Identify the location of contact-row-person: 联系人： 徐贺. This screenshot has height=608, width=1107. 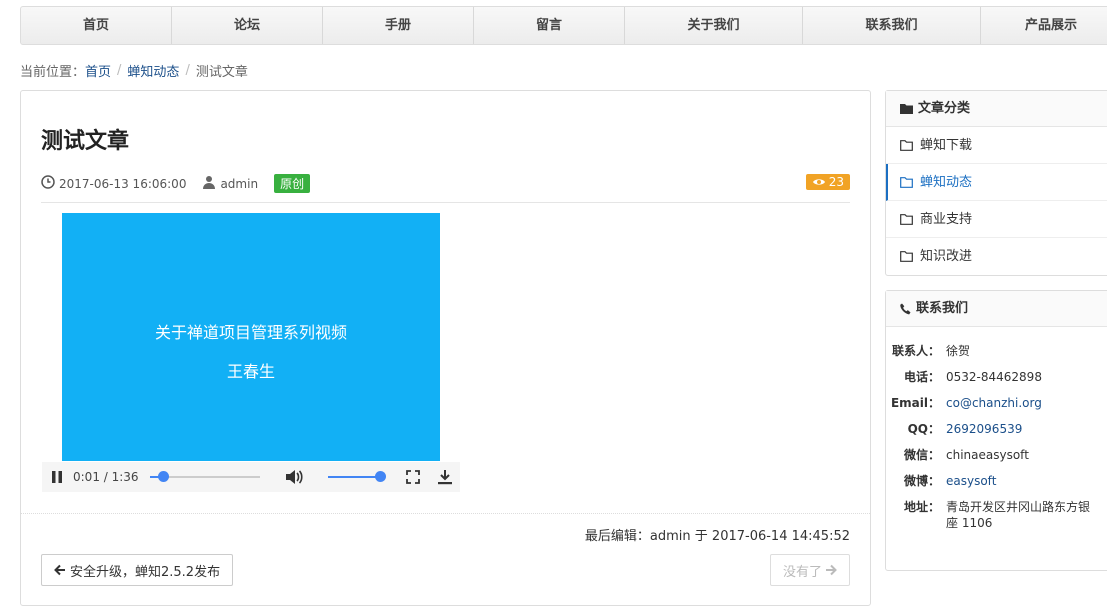
(996, 351).